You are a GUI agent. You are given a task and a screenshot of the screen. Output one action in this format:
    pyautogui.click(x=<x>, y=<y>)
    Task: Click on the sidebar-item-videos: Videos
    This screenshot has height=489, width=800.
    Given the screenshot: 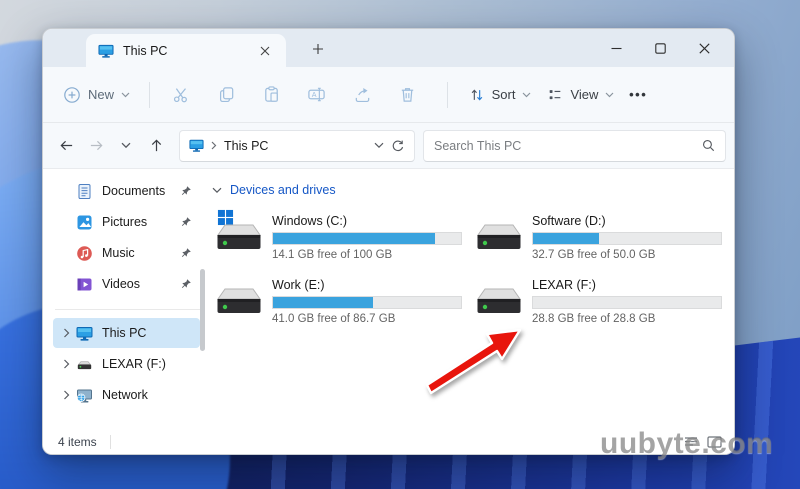 What is the action you would take?
    pyautogui.click(x=126, y=284)
    